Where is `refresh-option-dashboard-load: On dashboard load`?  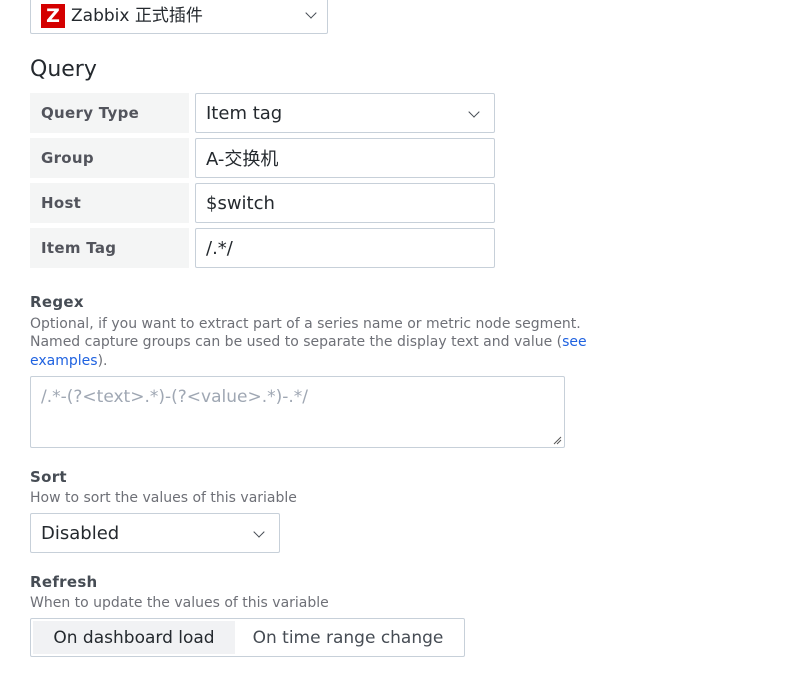 refresh-option-dashboard-load: On dashboard load is located at coordinates (134, 637).